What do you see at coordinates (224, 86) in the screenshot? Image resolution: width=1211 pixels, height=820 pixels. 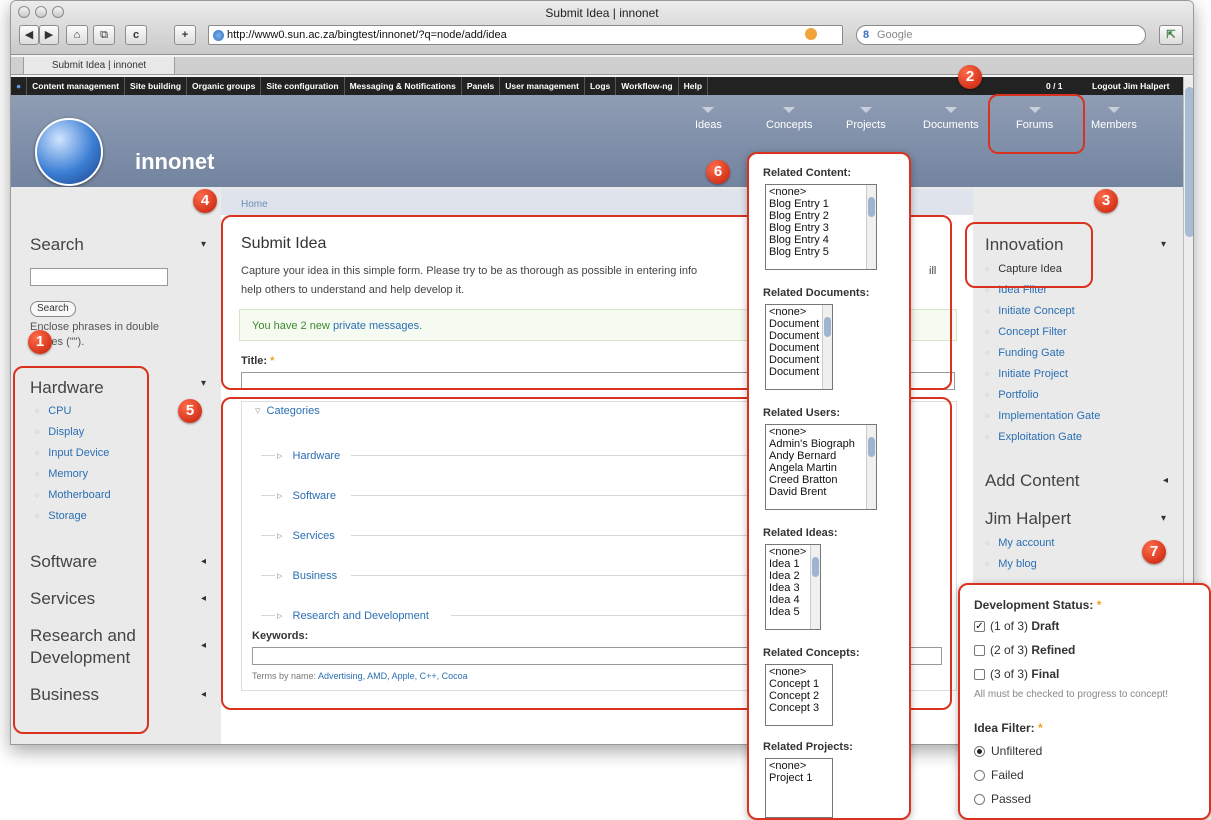 I see `admin-item-organic-groups: Organic groups` at bounding box center [224, 86].